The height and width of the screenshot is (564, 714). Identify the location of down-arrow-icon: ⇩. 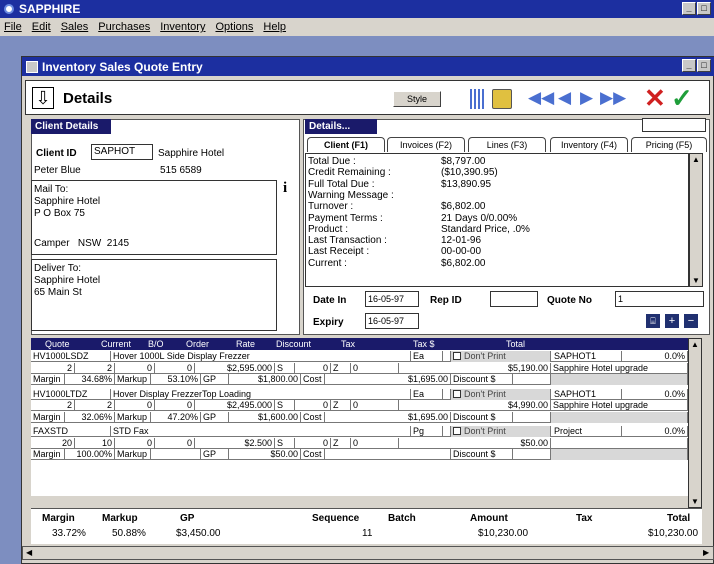
(43, 98).